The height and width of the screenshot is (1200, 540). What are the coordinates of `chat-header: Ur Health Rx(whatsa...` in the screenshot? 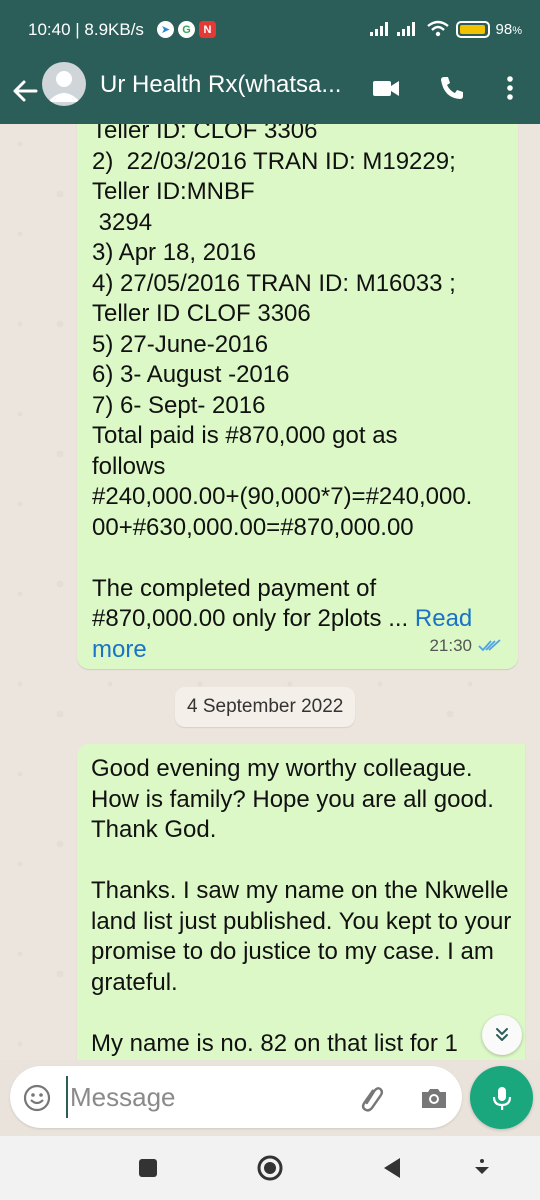 It's located at (270, 93).